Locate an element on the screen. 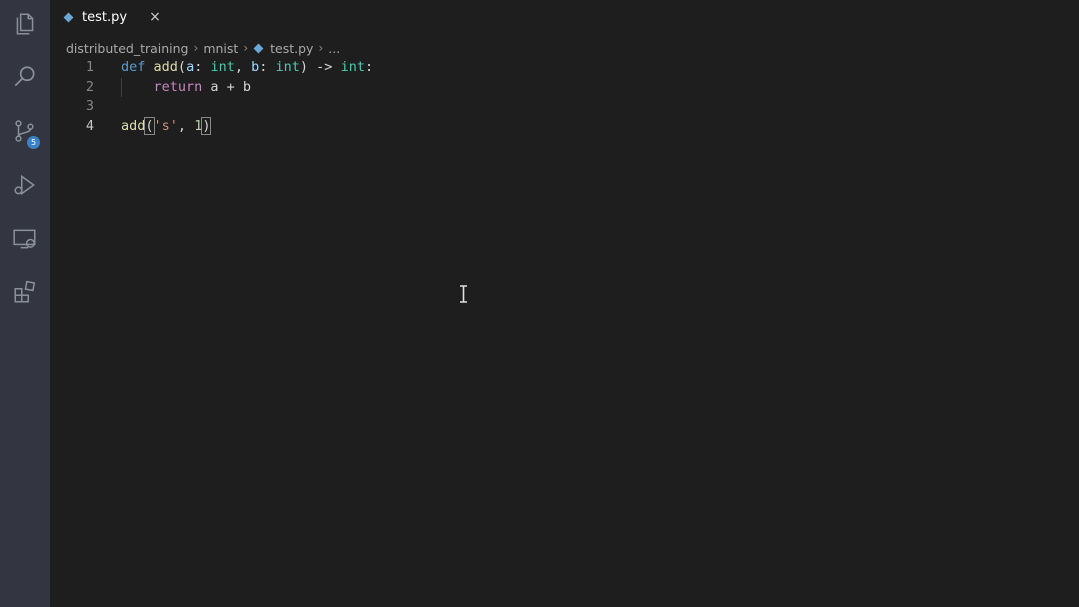 The width and height of the screenshot is (1079, 607). line-number: 2 is located at coordinates (89, 86).